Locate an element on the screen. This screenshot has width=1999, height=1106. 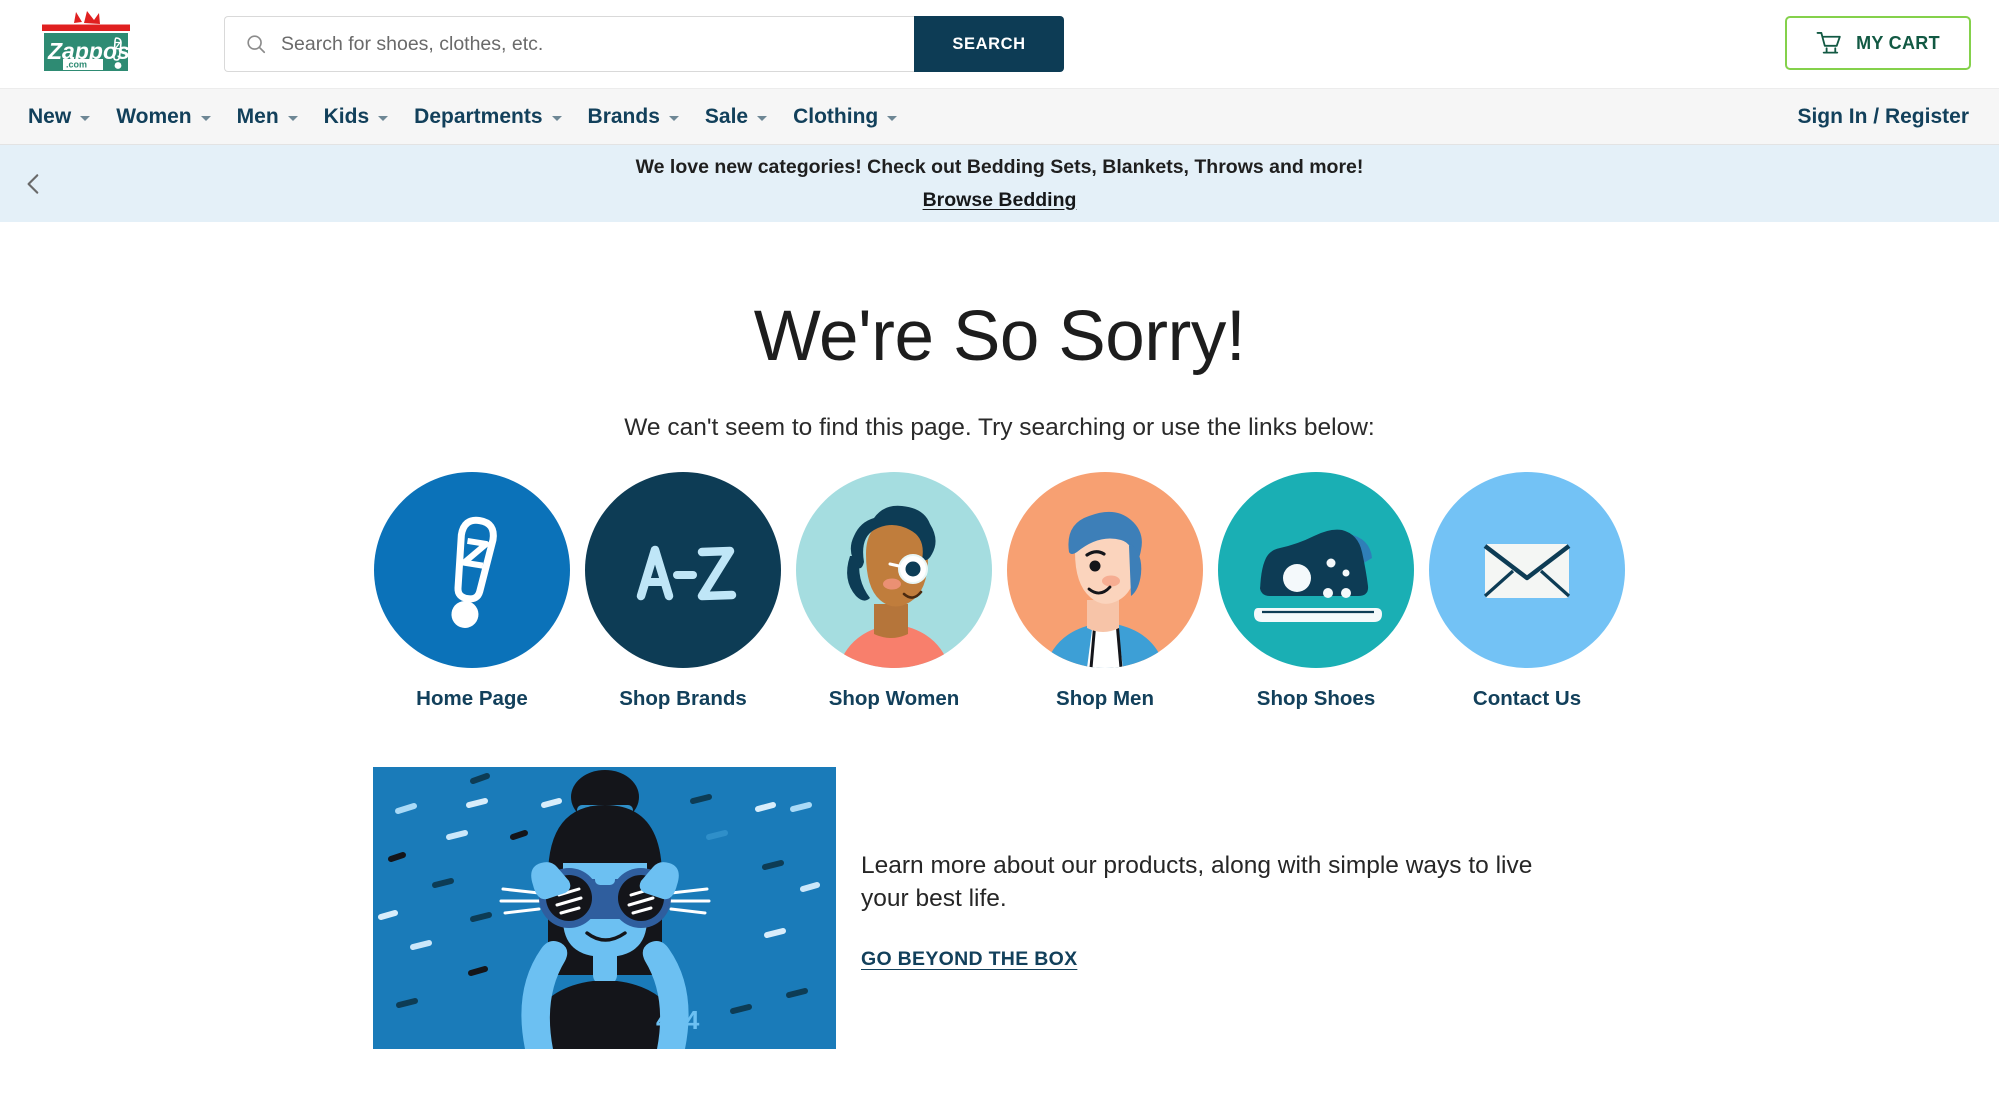
sneaker-icon is located at coordinates (1318, 575).